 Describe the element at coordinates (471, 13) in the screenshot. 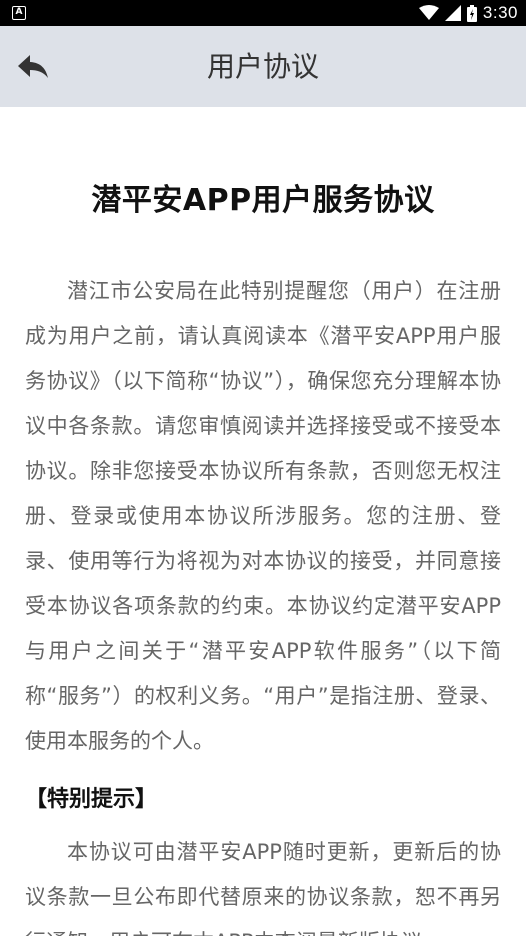

I see `battery-icon` at that location.